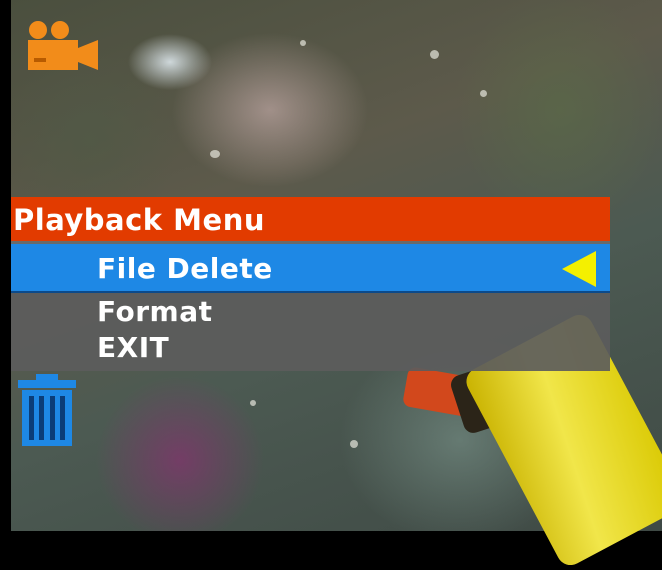 This screenshot has height=570, width=662. Describe the element at coordinates (310, 351) in the screenshot. I see `menu-item-exit: EXIT` at that location.